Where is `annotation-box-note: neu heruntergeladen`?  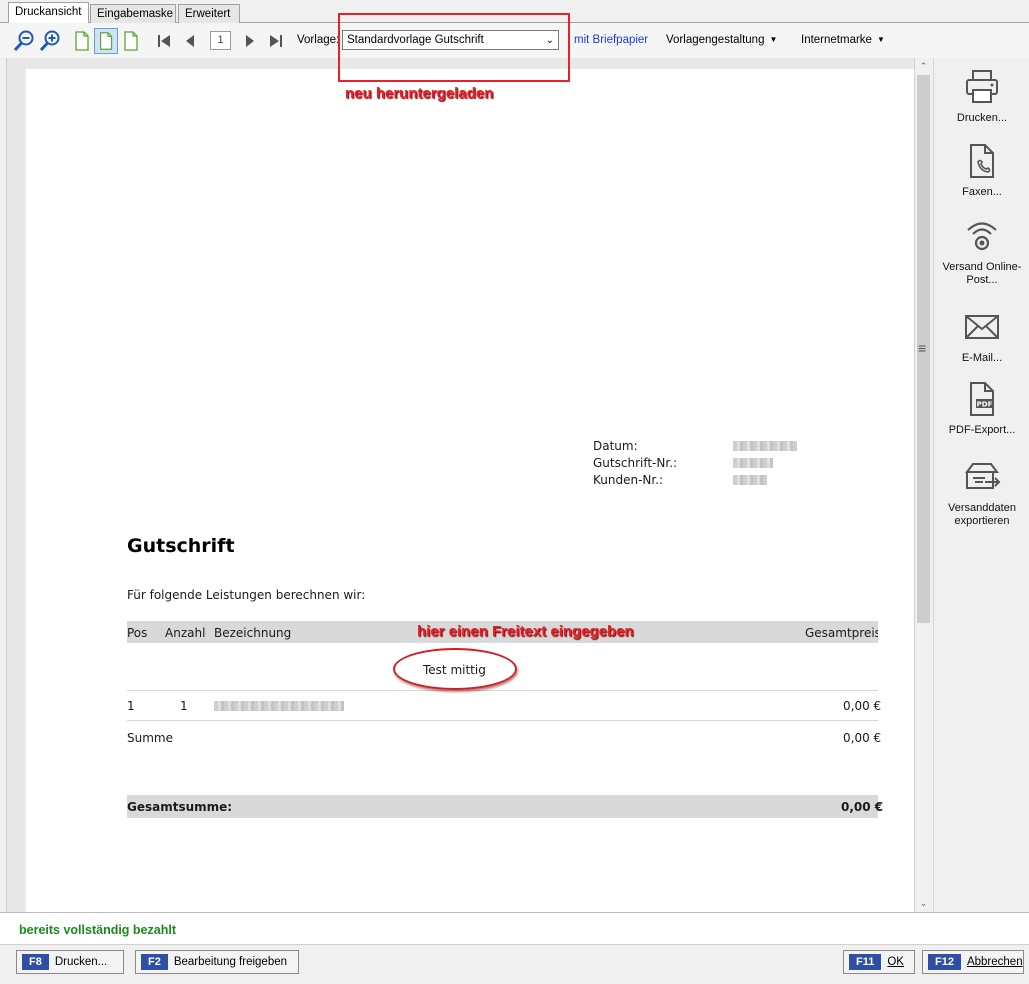 annotation-box-note: neu heruntergeladen is located at coordinates (419, 93).